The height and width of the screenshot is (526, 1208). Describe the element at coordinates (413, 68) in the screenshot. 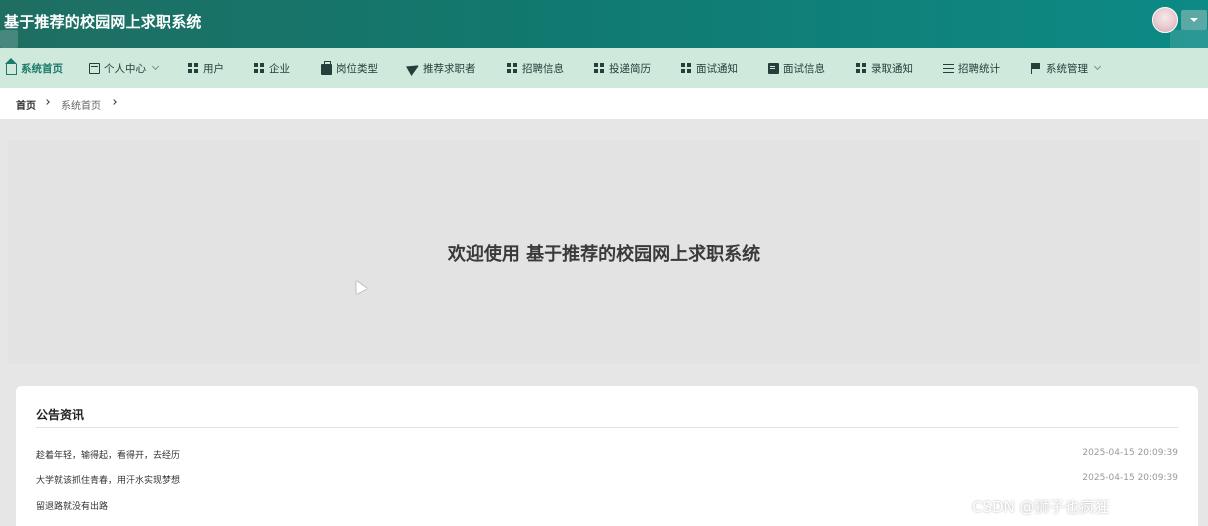

I see `send-icon` at that location.